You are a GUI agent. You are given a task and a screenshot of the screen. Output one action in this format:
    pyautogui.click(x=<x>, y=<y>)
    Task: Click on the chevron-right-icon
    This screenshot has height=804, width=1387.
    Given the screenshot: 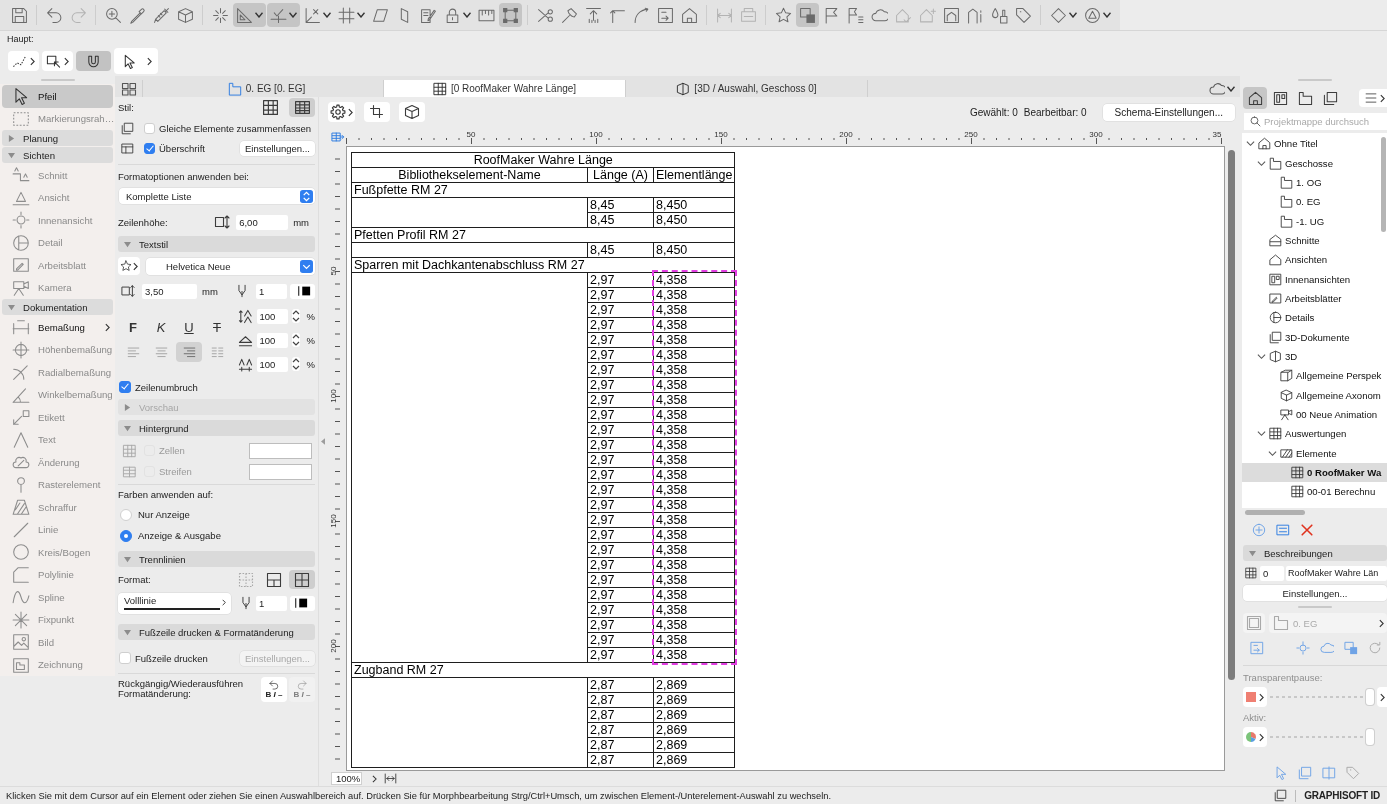 What is the action you would take?
    pyautogui.click(x=374, y=778)
    